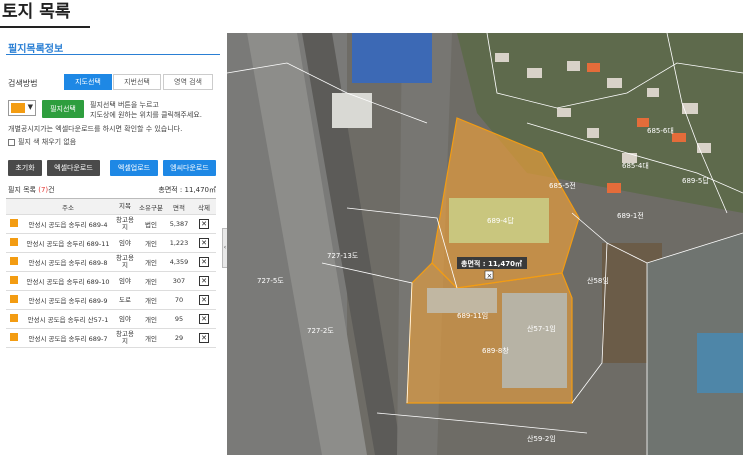  I want to click on table-header: 주소 지목 소유구분 면적 삭제, so click(111, 207).